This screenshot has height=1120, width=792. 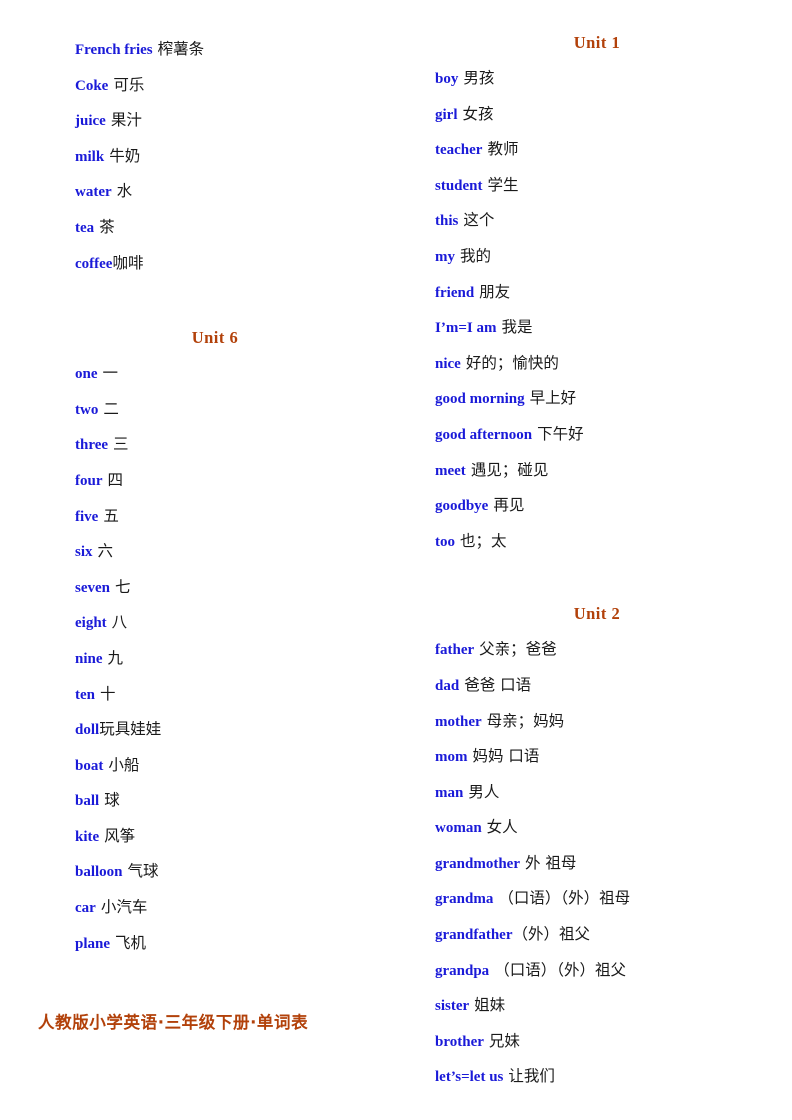 I want to click on vocab-entry: girl 女孩, so click(x=600, y=115).